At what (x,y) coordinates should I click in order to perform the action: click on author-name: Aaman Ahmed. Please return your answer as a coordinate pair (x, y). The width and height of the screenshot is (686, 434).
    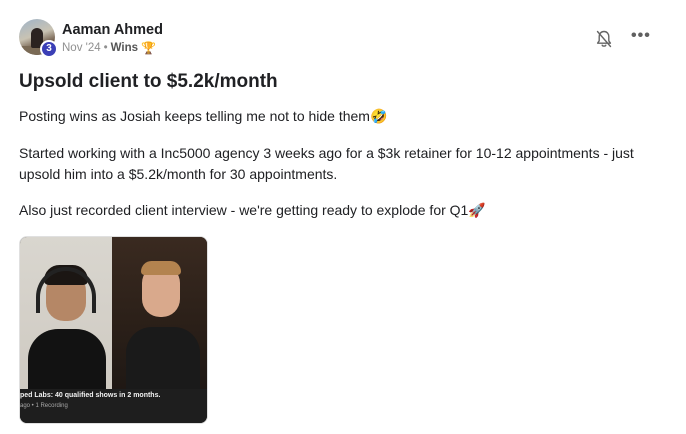
    Looking at the image, I should click on (112, 30).